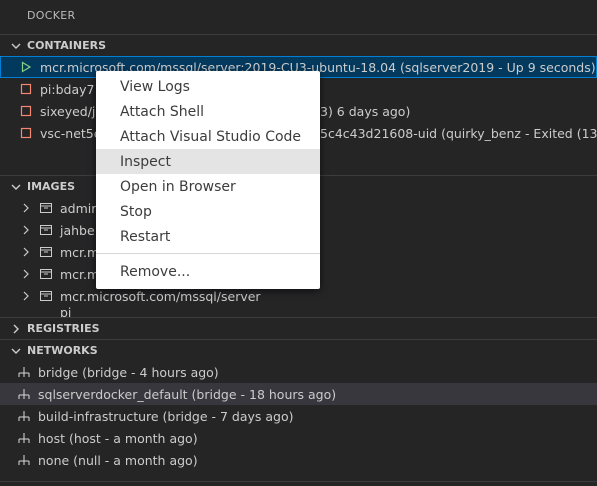 The height and width of the screenshot is (486, 597). I want to click on section-registries-header: REGISTRIES, so click(298, 328).